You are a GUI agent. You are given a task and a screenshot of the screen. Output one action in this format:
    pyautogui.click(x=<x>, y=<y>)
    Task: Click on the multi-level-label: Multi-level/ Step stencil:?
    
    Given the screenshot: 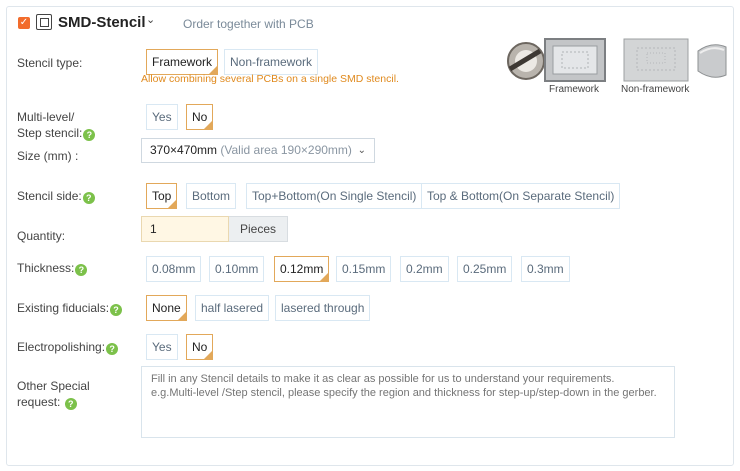 What is the action you would take?
    pyautogui.click(x=56, y=125)
    